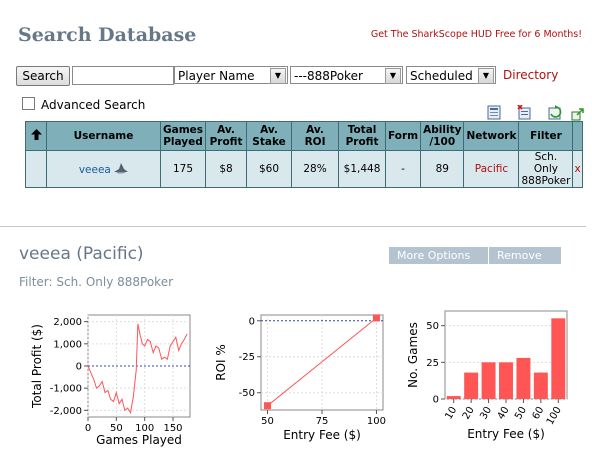 Image resolution: width=592 pixels, height=469 pixels. What do you see at coordinates (362, 136) in the screenshot?
I see `column-header-total-profit: Total Profit` at bounding box center [362, 136].